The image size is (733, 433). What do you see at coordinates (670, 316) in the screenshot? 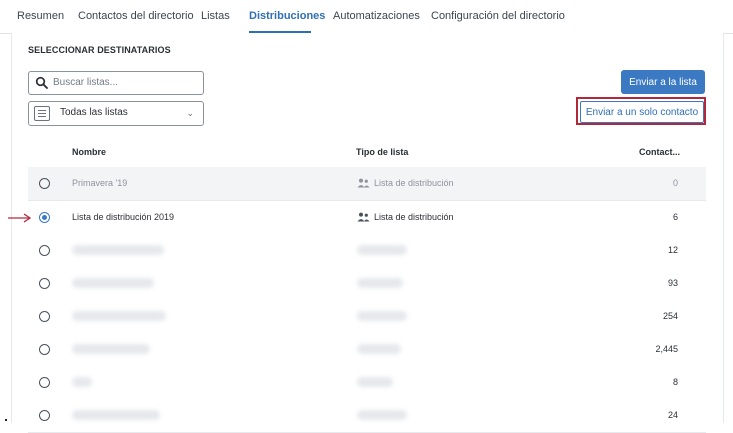
I see `row-count: 254` at bounding box center [670, 316].